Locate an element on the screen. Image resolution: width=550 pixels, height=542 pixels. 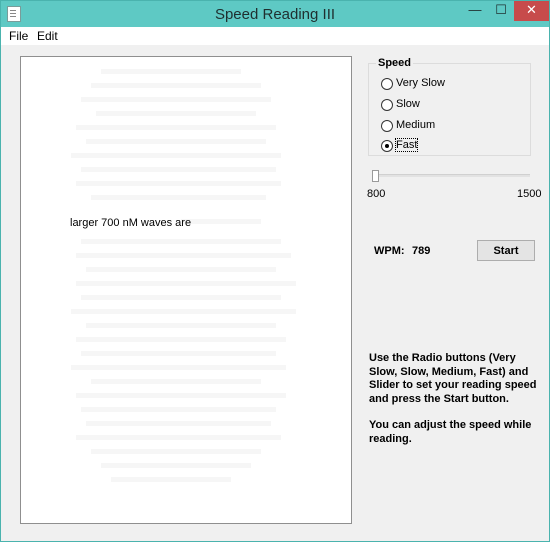
radio-selected-dot-icon is located at coordinates (387, 146).